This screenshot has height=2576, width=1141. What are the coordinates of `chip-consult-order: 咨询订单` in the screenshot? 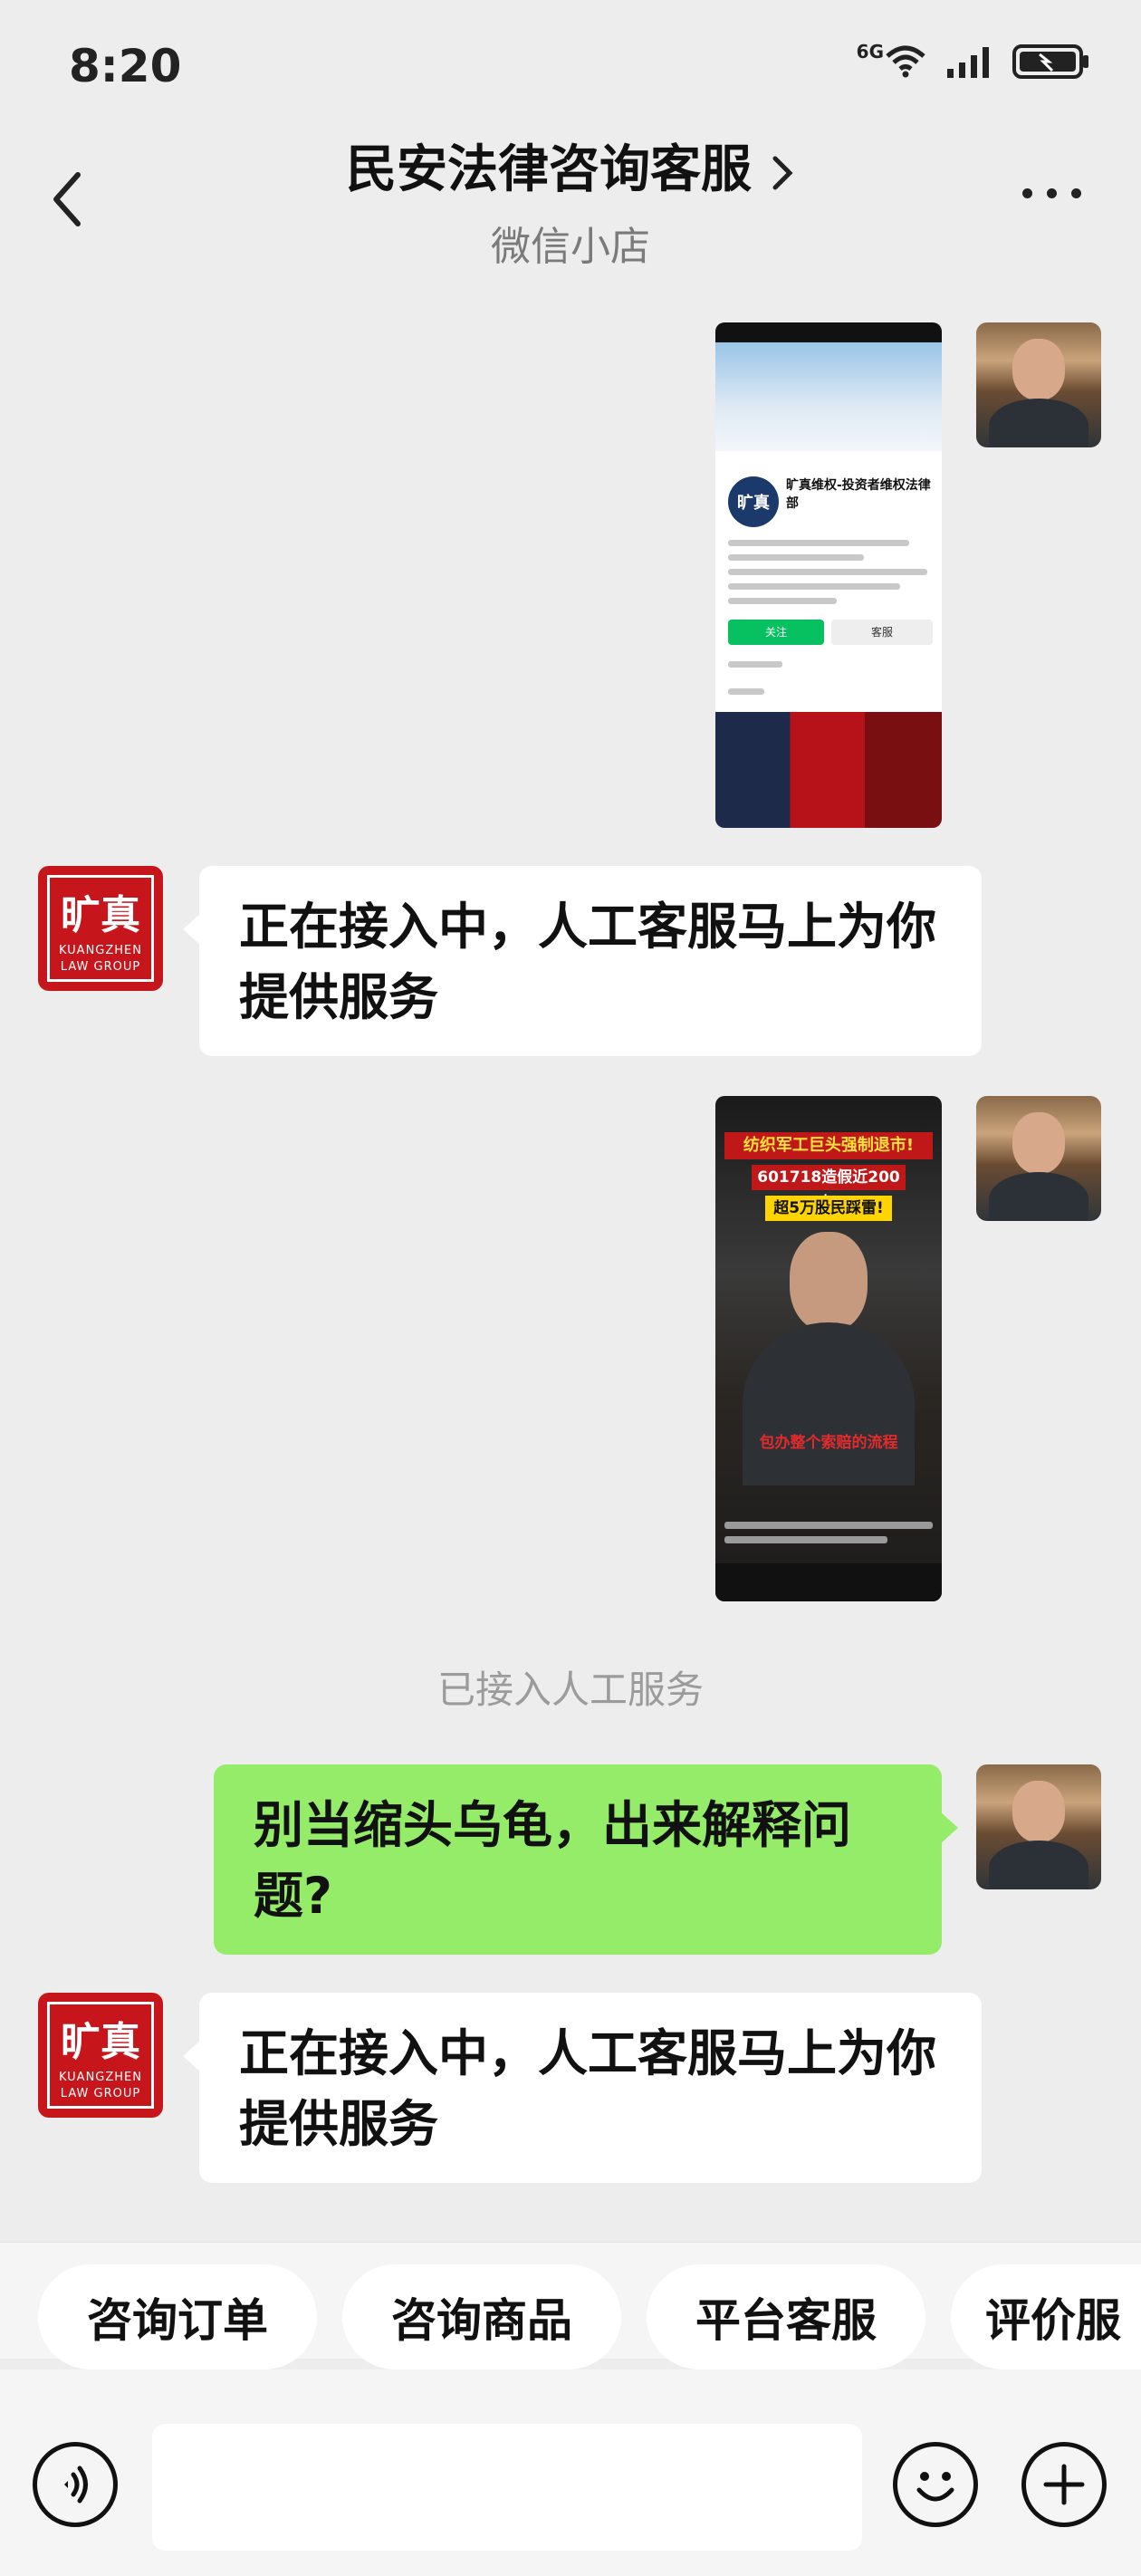 It's located at (177, 2316).